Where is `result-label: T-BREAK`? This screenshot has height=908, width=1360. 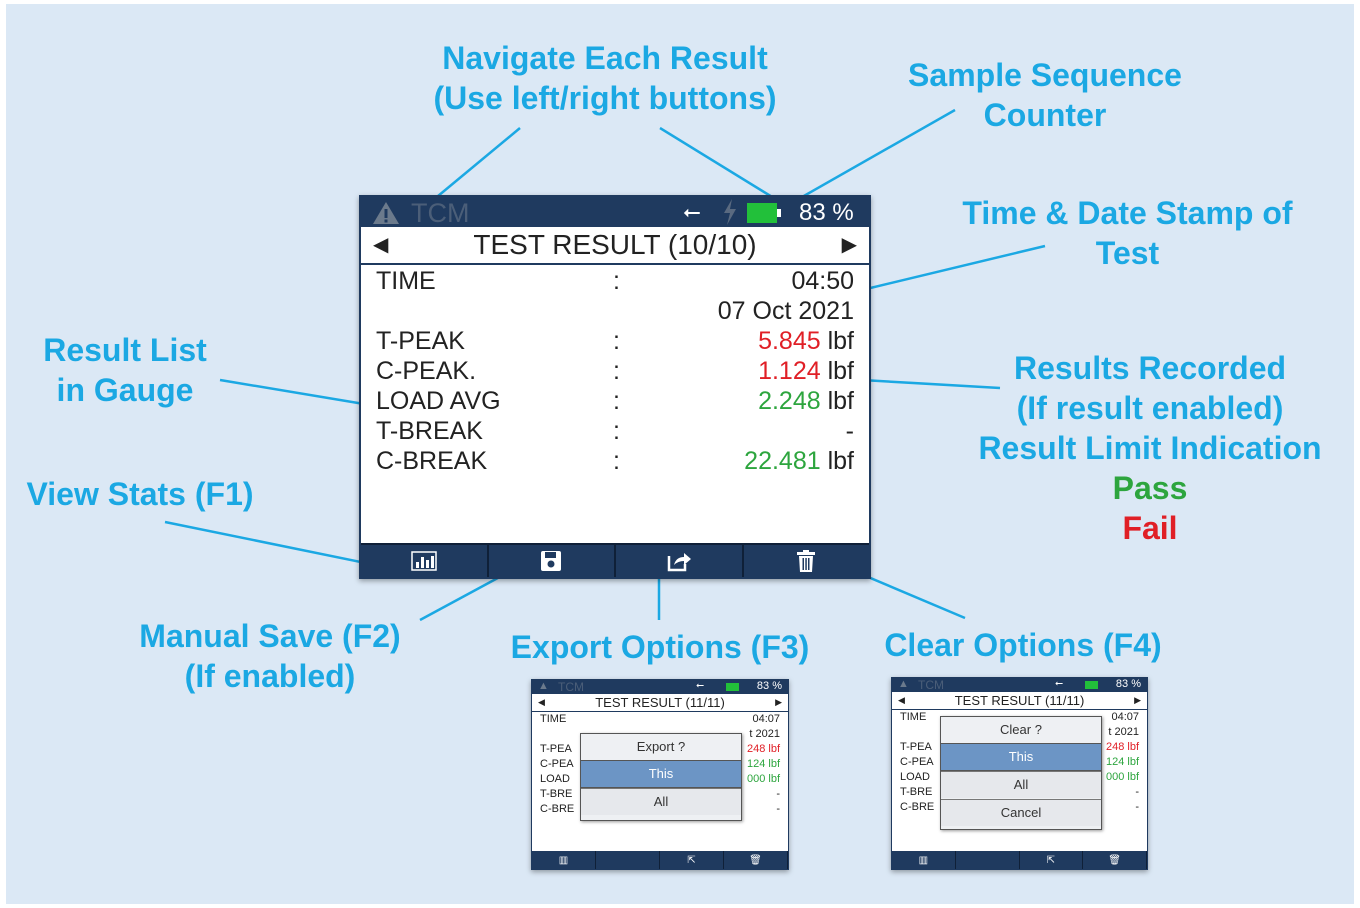
result-label: T-BREAK is located at coordinates (429, 431).